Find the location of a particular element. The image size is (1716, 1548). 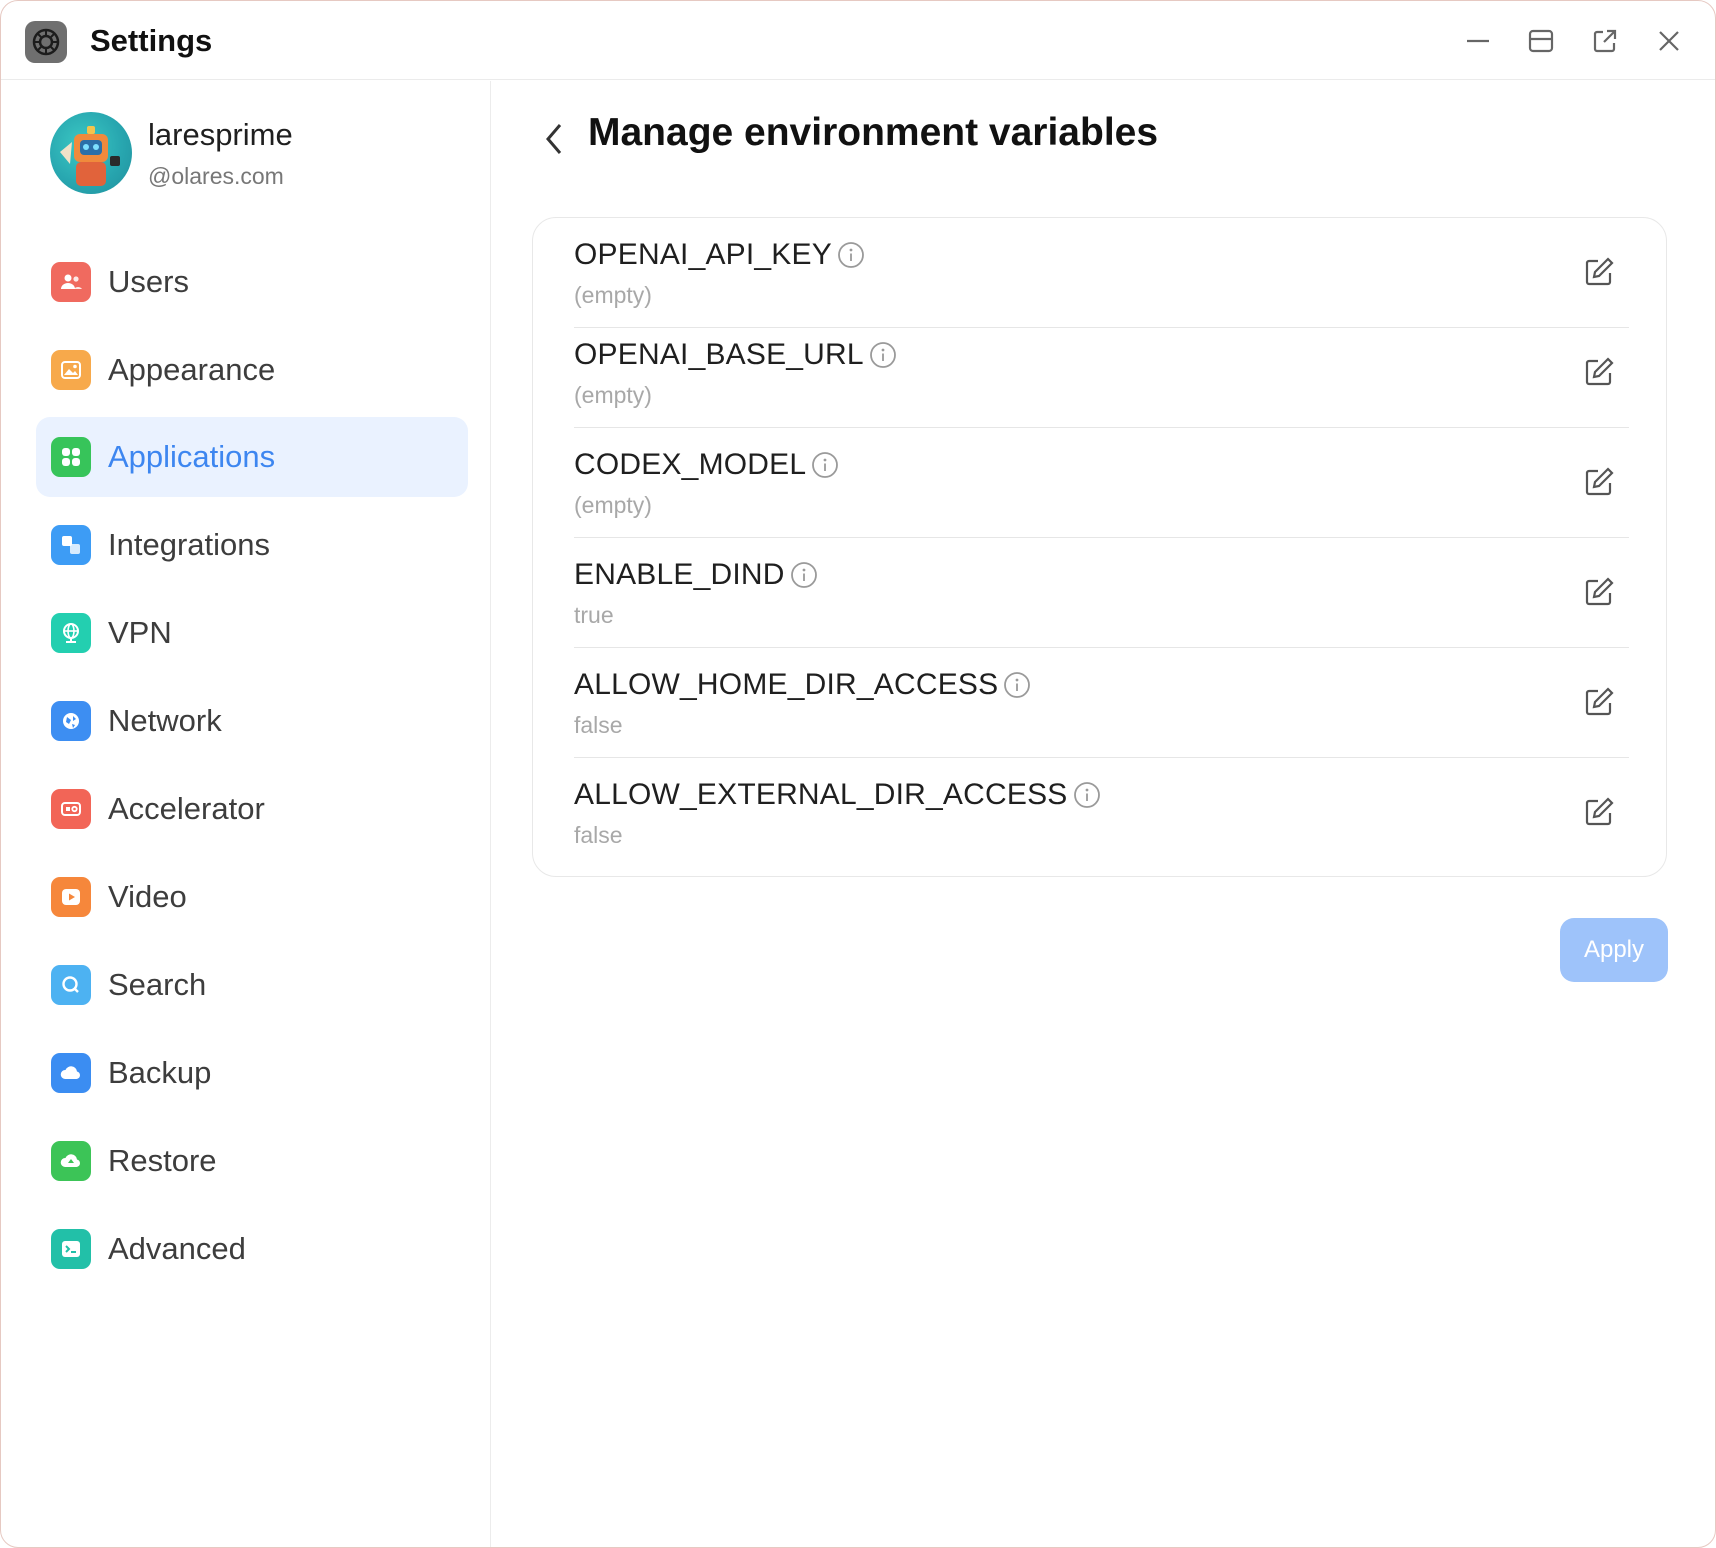

env-variable-value: true is located at coordinates (594, 615).